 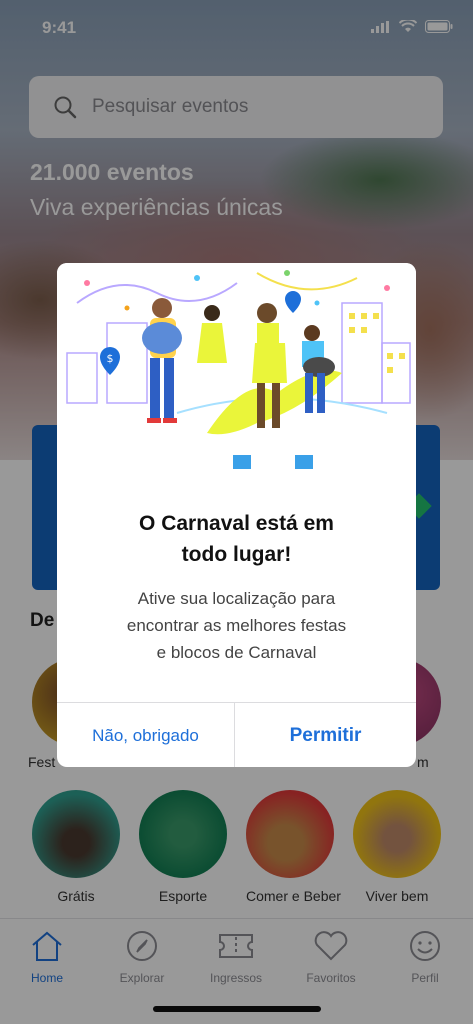 What do you see at coordinates (146, 735) in the screenshot?
I see `decline-button: Não, obrigado` at bounding box center [146, 735].